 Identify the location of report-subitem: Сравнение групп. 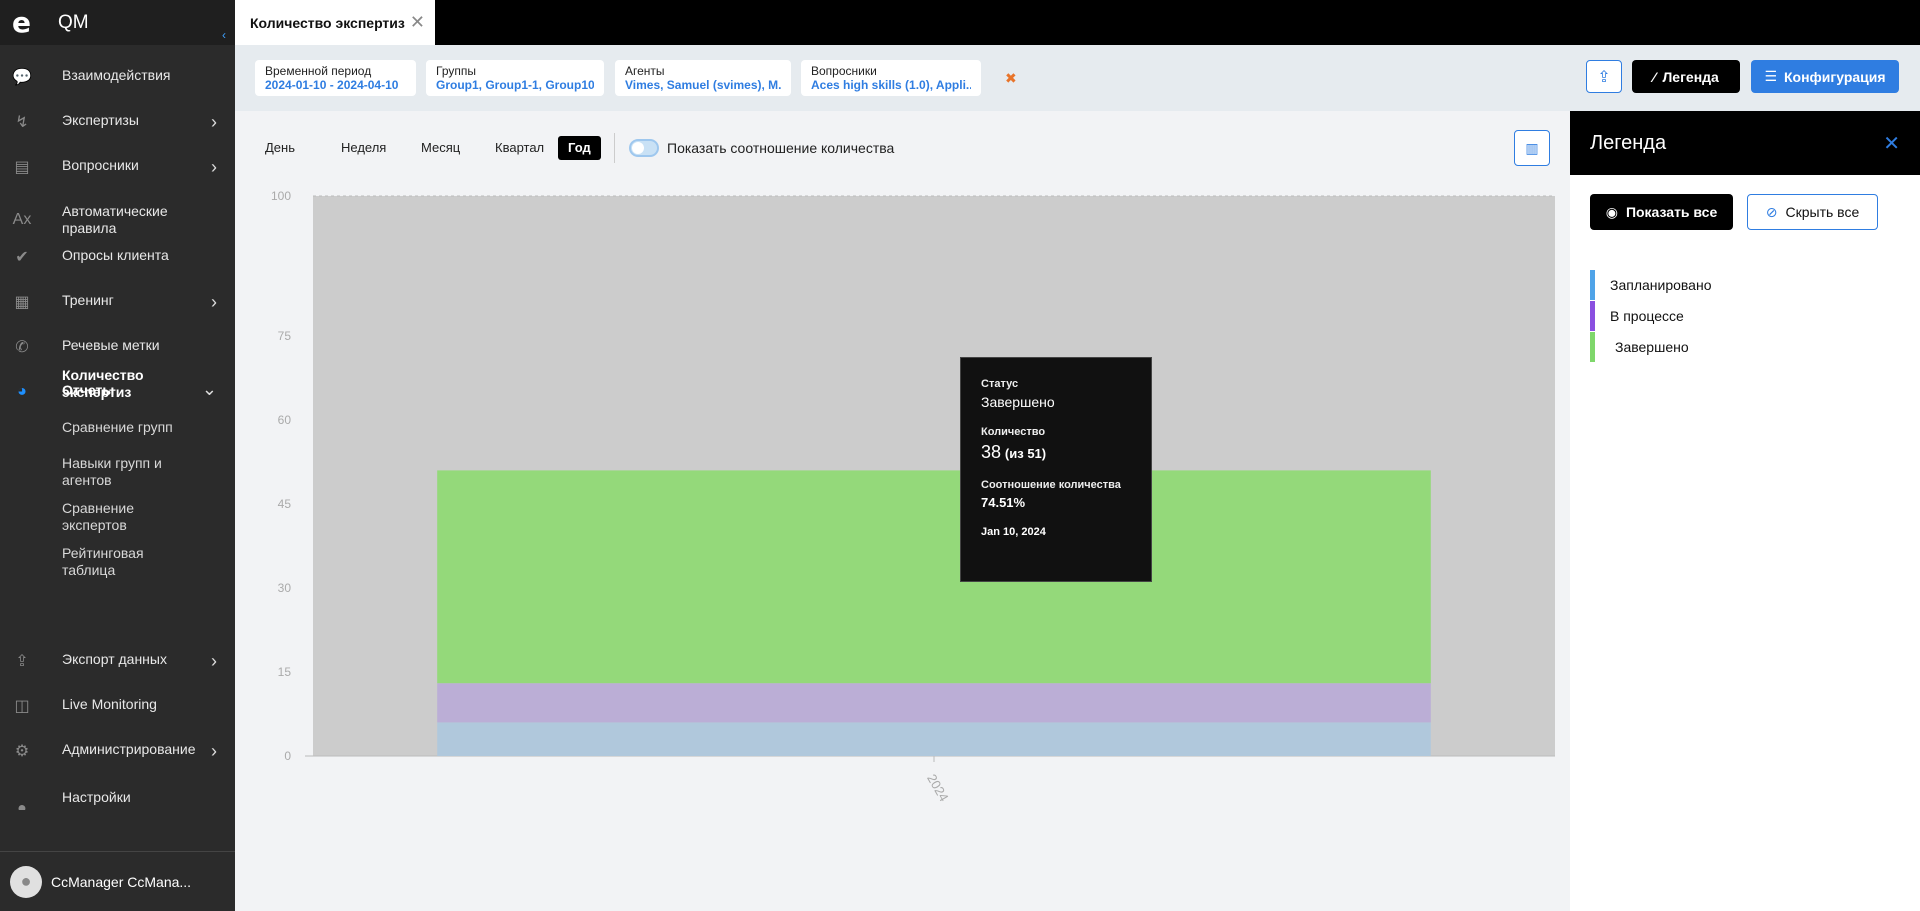
(122, 427).